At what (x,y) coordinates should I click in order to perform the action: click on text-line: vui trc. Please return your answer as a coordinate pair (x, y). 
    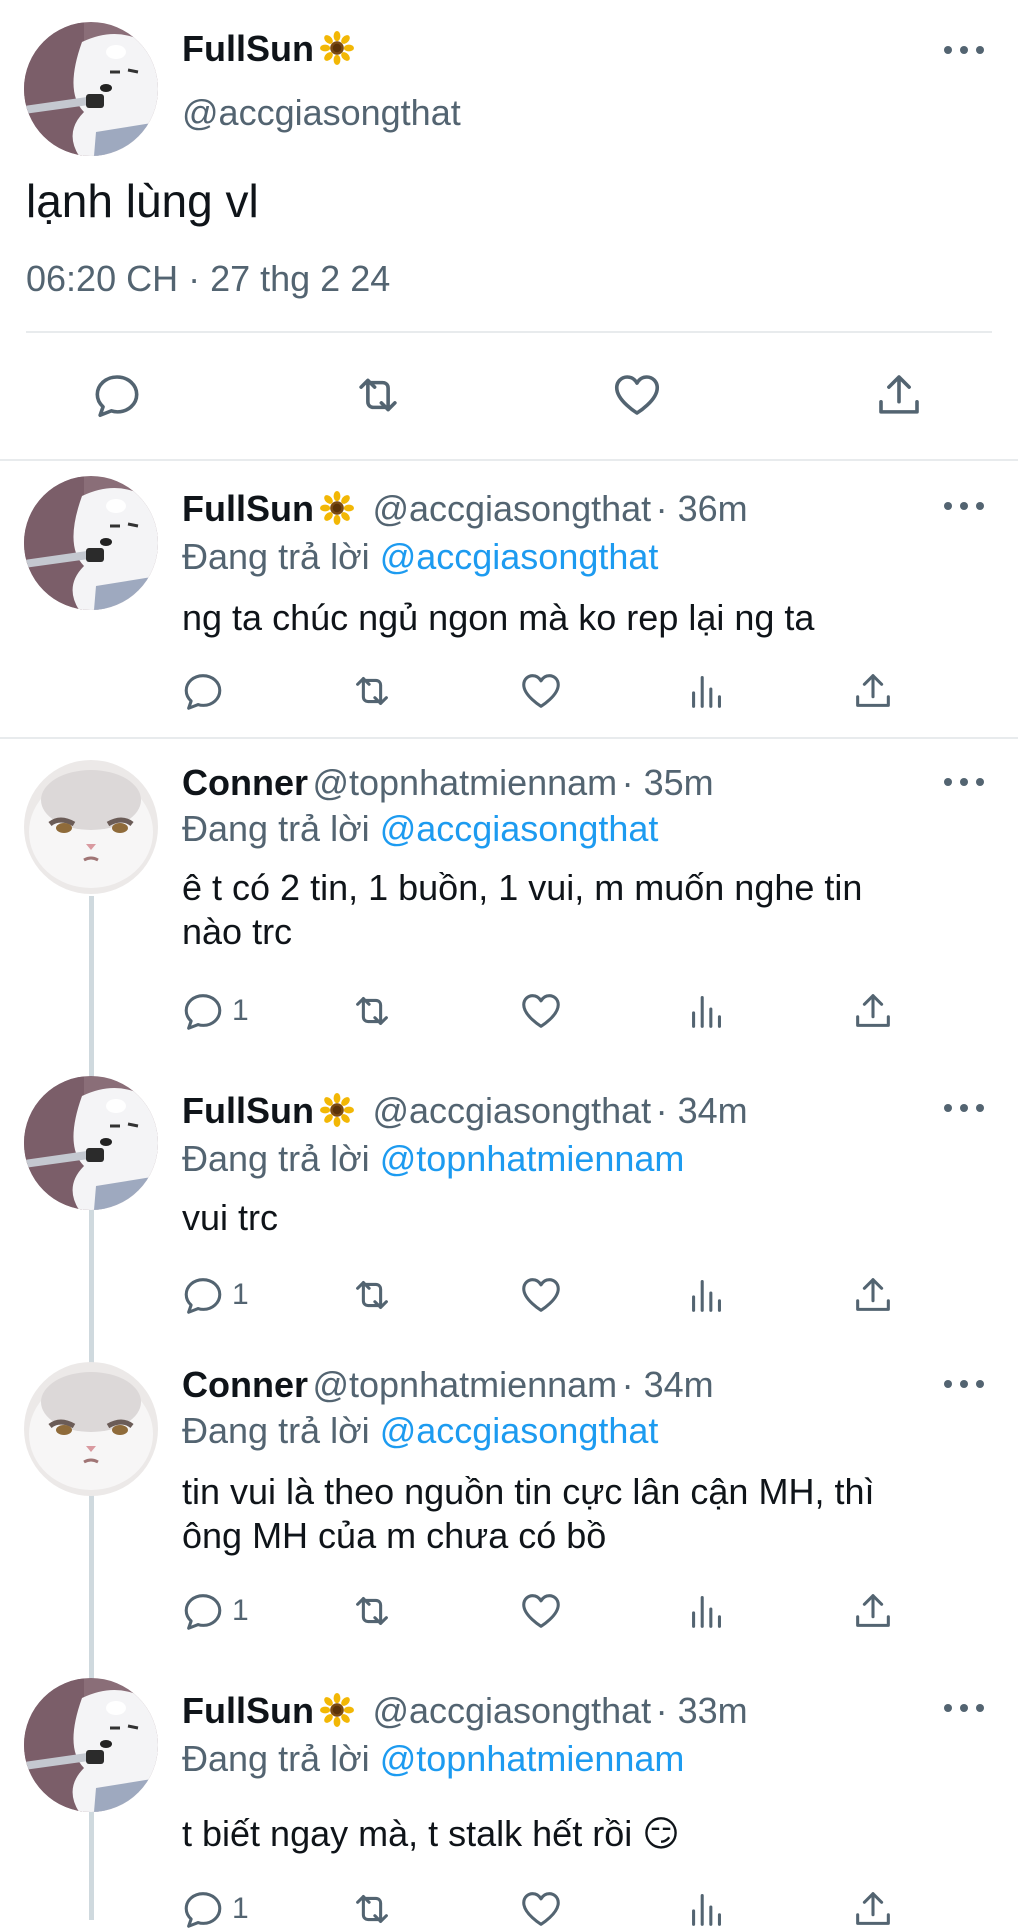
    Looking at the image, I should click on (230, 1217).